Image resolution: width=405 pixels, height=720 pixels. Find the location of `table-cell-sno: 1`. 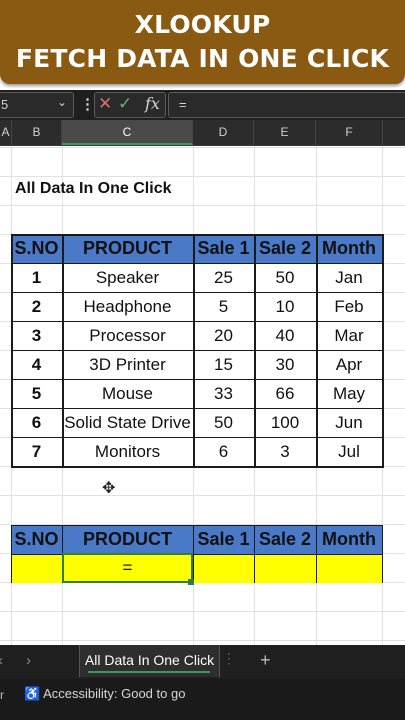

table-cell-sno: 1 is located at coordinates (36, 278).